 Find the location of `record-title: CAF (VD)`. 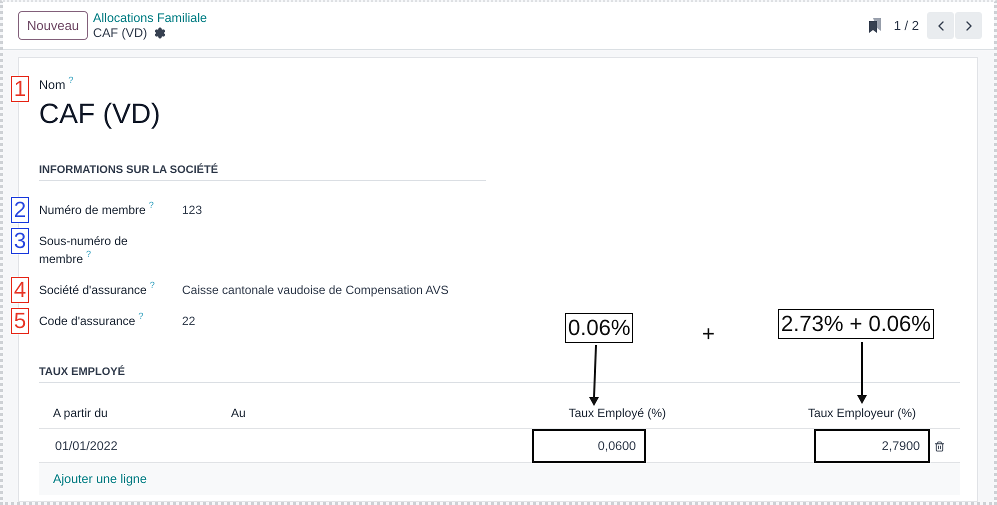

record-title: CAF (VD) is located at coordinates (120, 33).